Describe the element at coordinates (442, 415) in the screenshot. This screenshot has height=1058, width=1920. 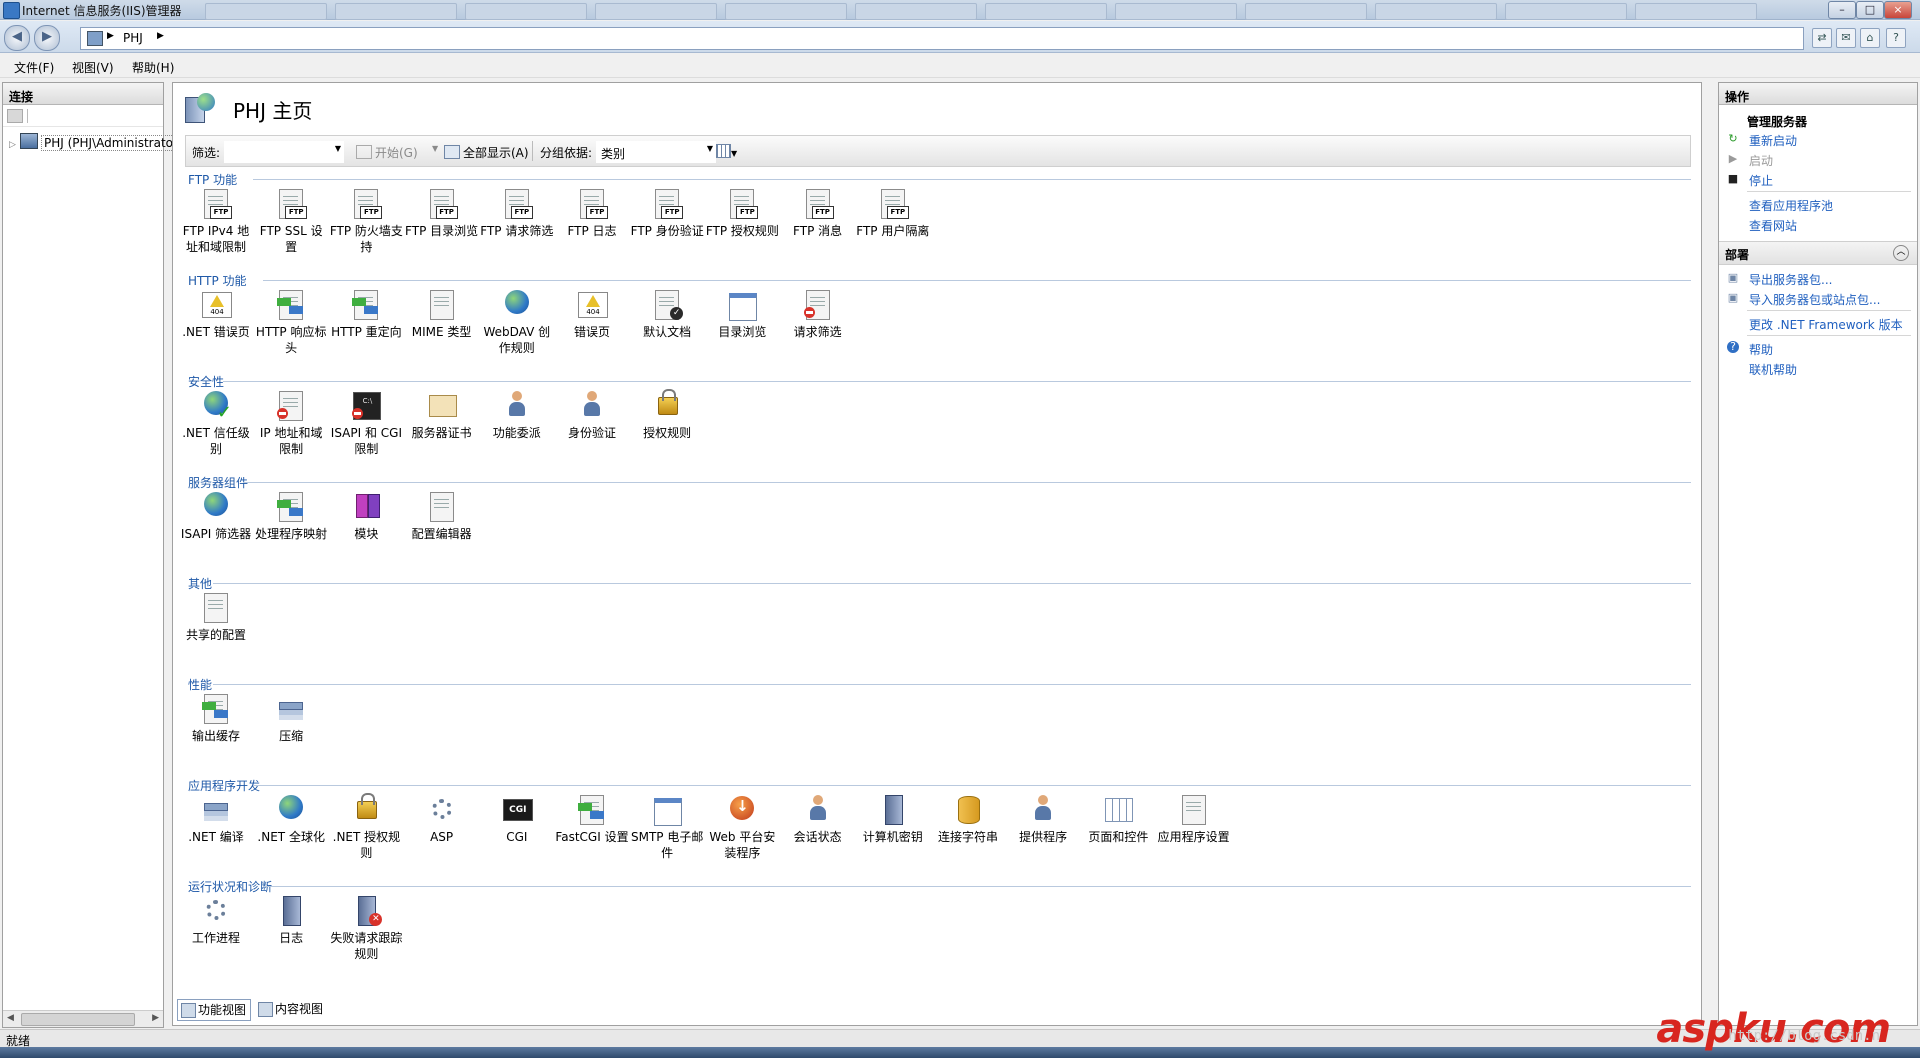
I see `feature-item: 服务器证书` at that location.